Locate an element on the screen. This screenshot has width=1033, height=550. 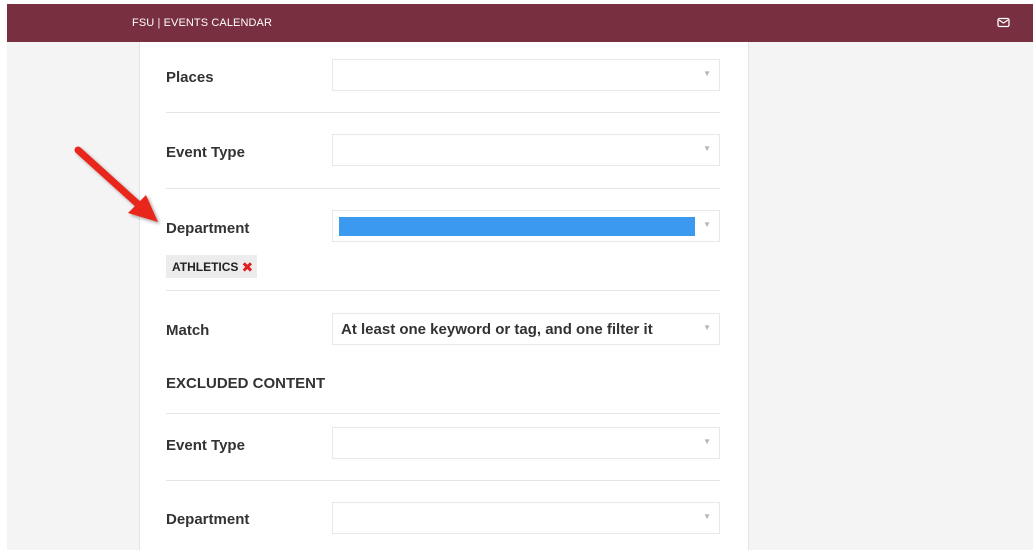
excluded-department-select: ▼ is located at coordinates (526, 518).